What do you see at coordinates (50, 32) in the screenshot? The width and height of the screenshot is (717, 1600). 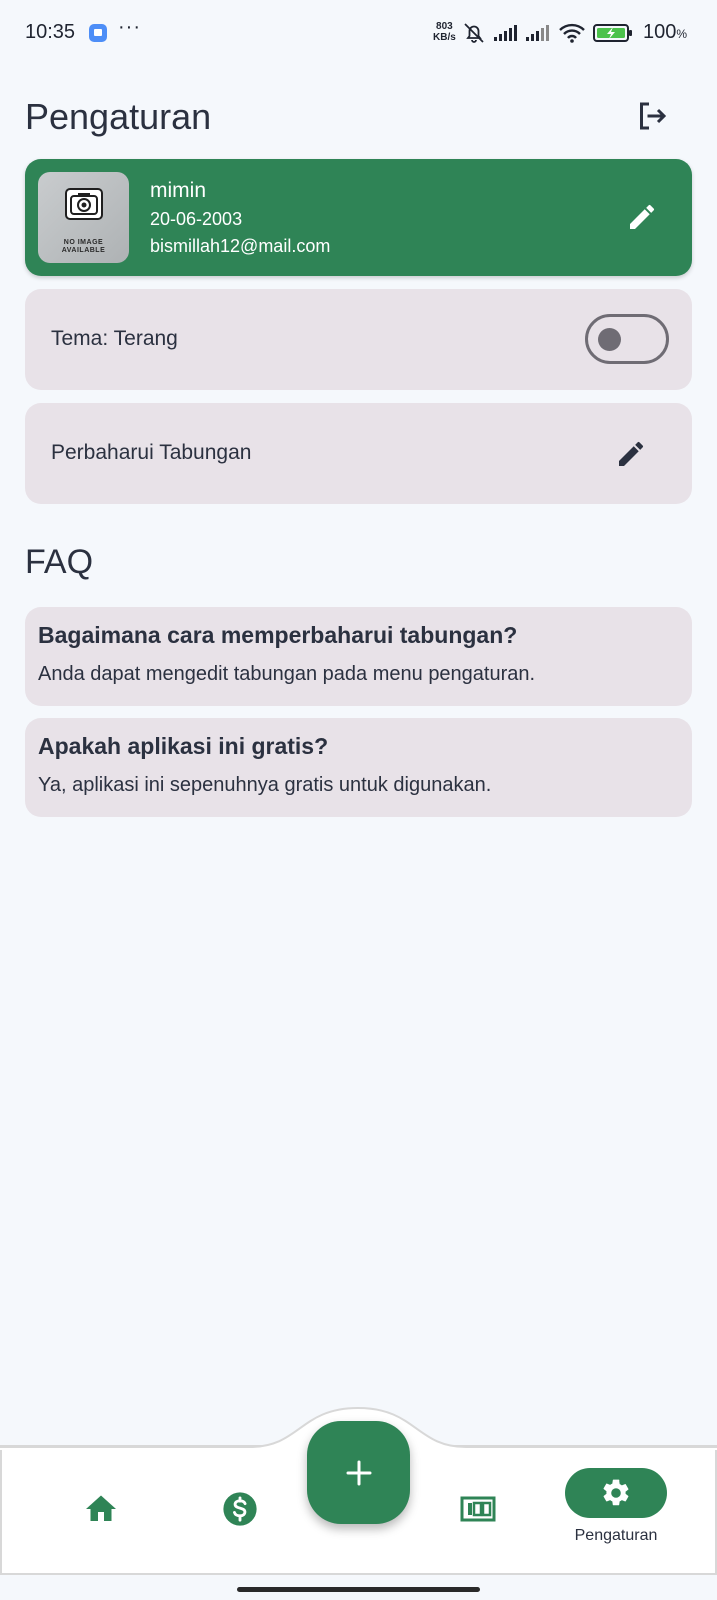 I see `status-time: 10:35` at bounding box center [50, 32].